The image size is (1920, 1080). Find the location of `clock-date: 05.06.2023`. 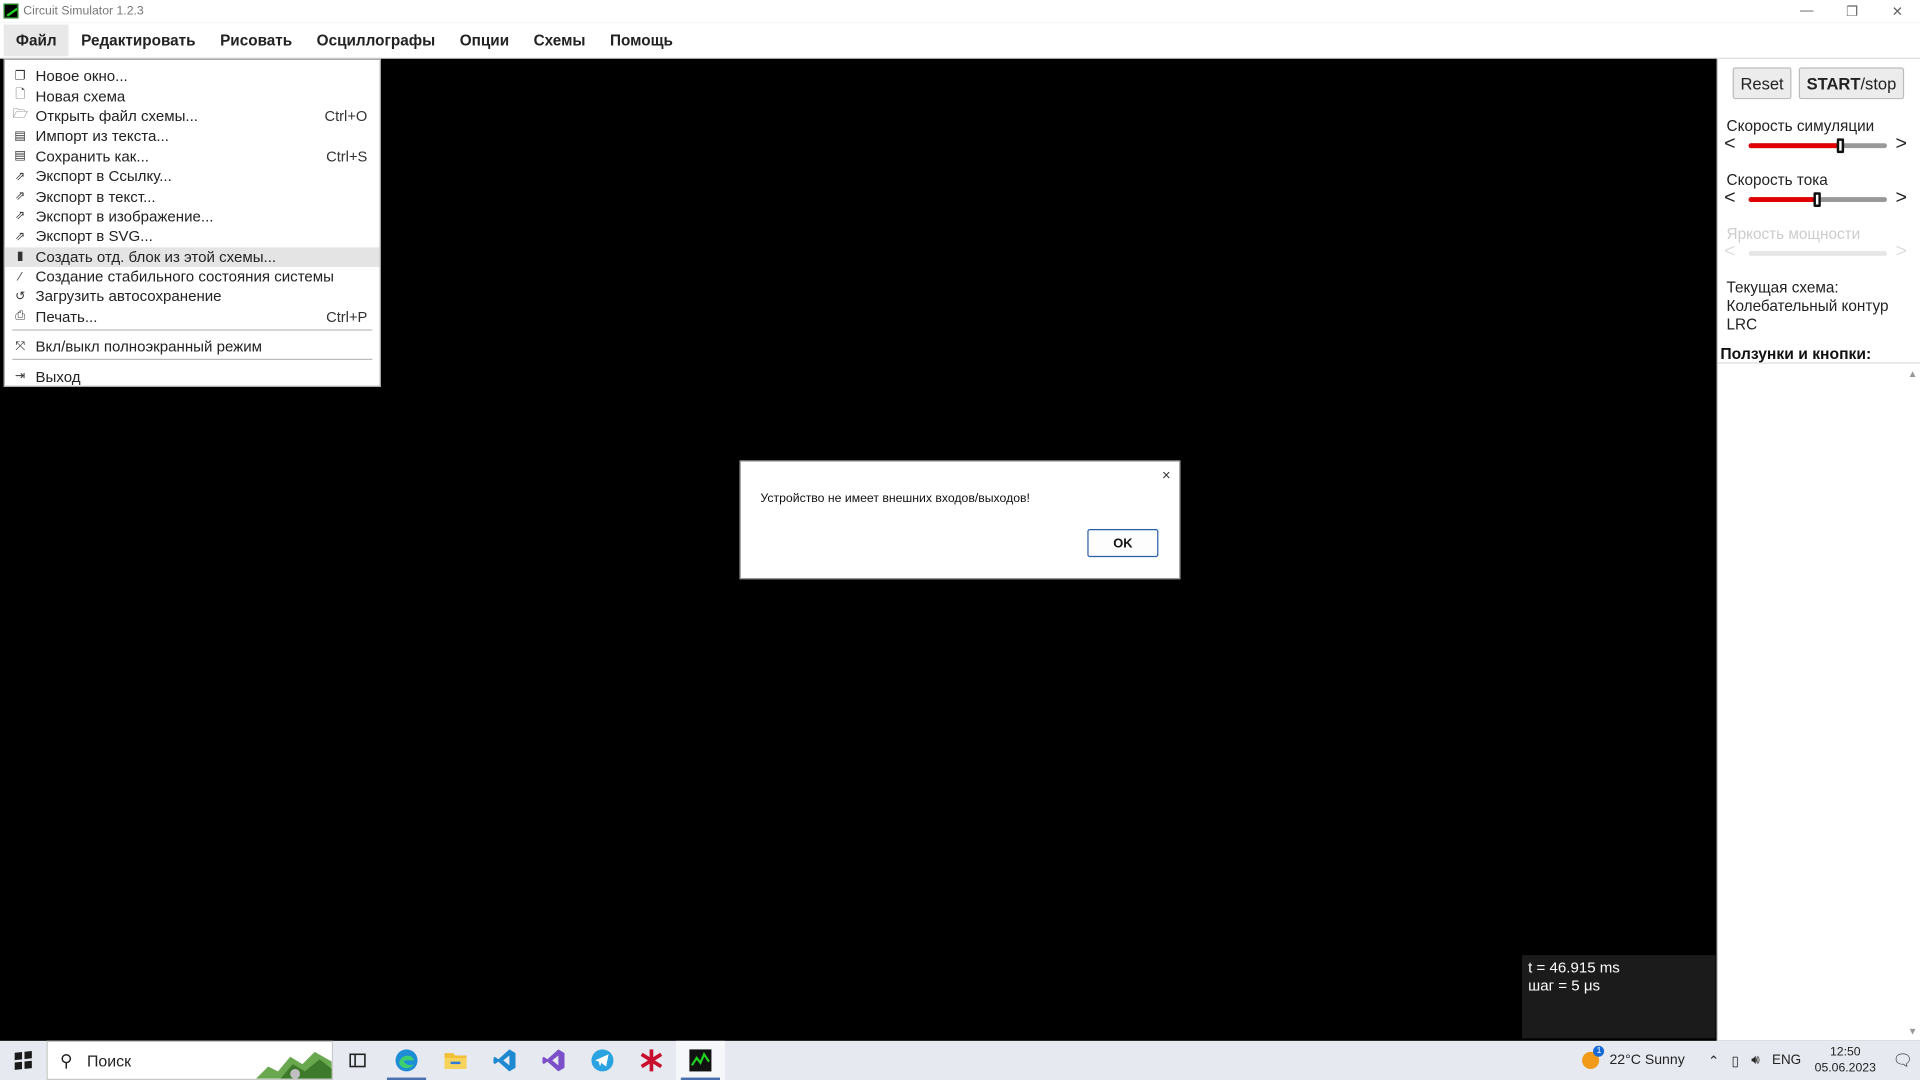

clock-date: 05.06.2023 is located at coordinates (1845, 1068).